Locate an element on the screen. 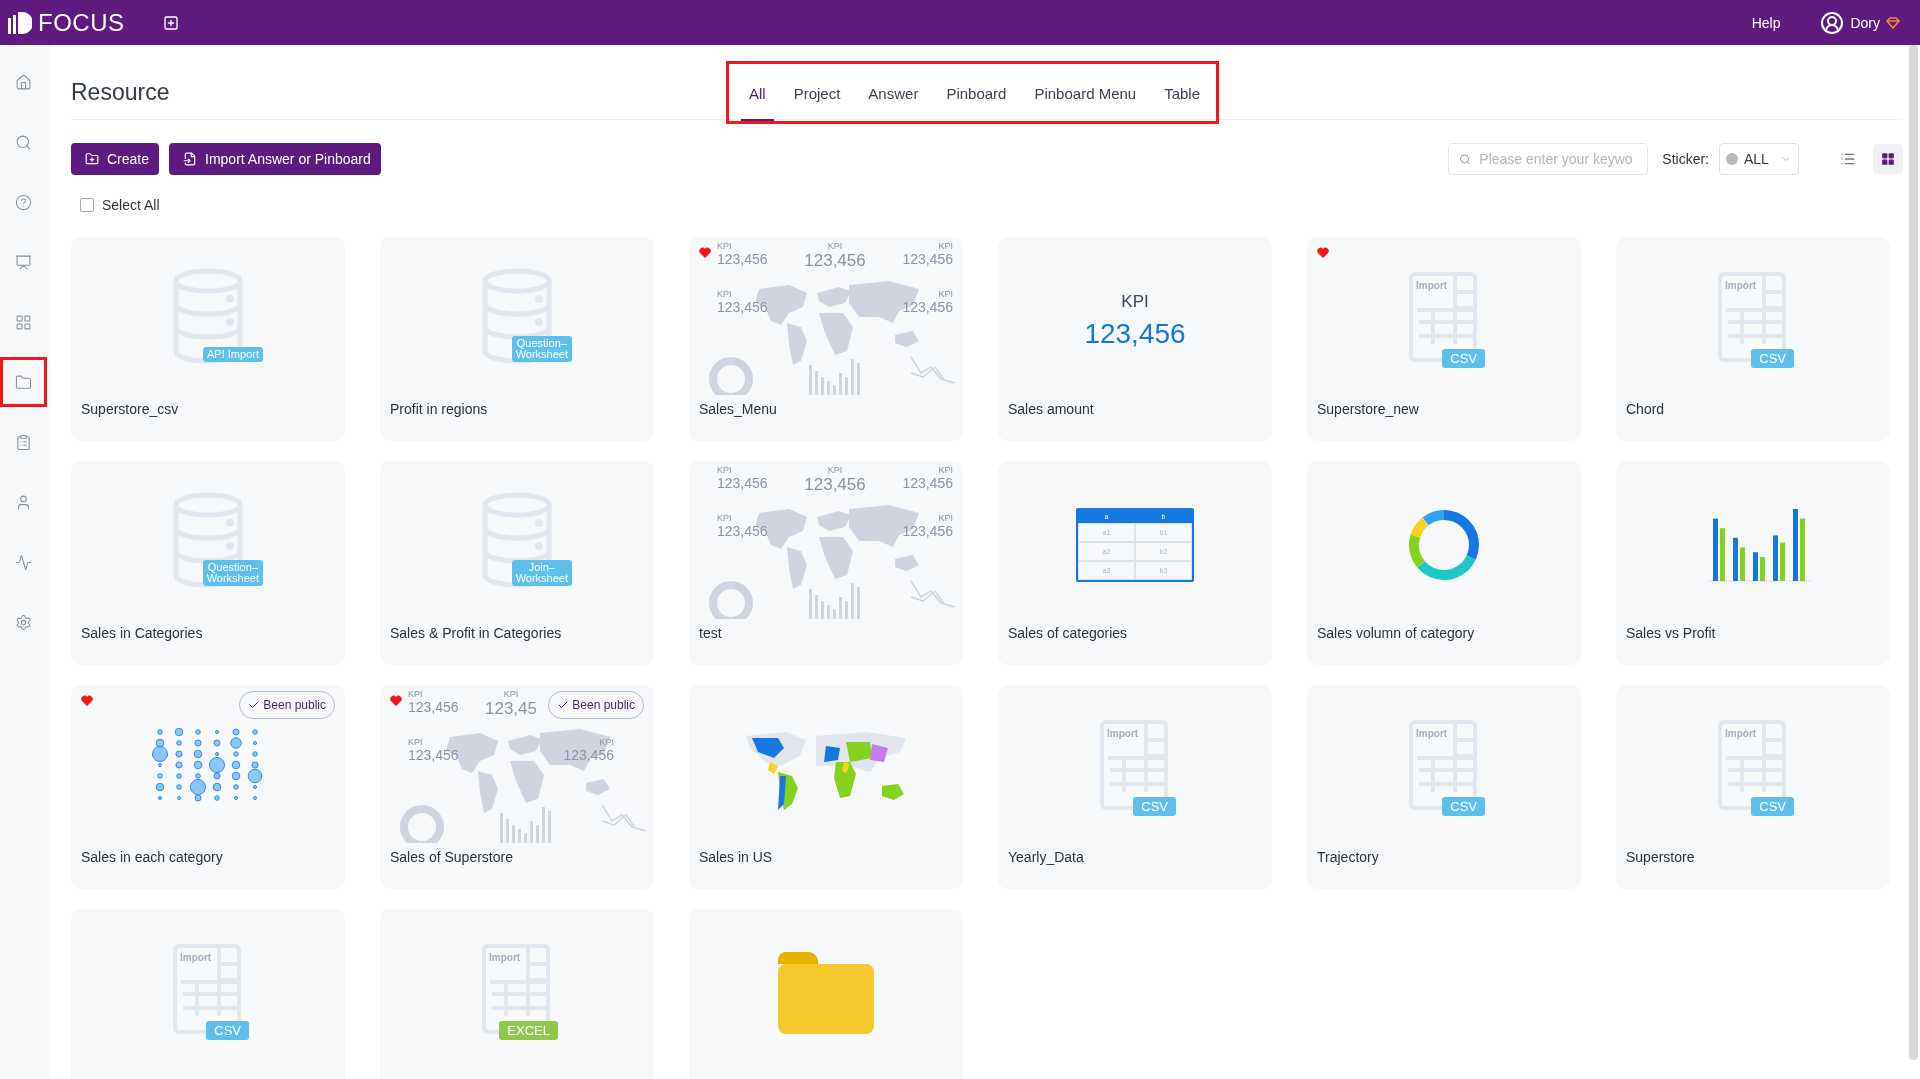 This screenshot has width=1920, height=1079. resource-card: Import CSV Chord is located at coordinates (1753, 339).